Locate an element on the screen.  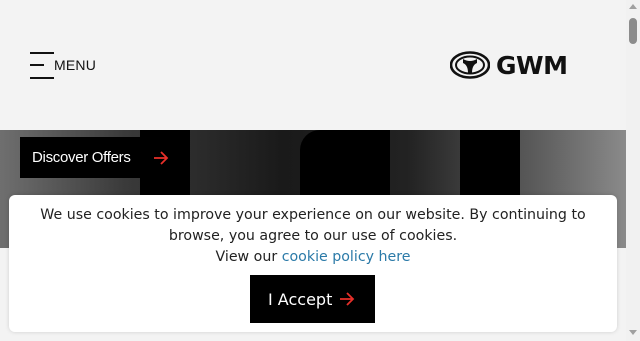
gwm-logo: GWM is located at coordinates (509, 65).